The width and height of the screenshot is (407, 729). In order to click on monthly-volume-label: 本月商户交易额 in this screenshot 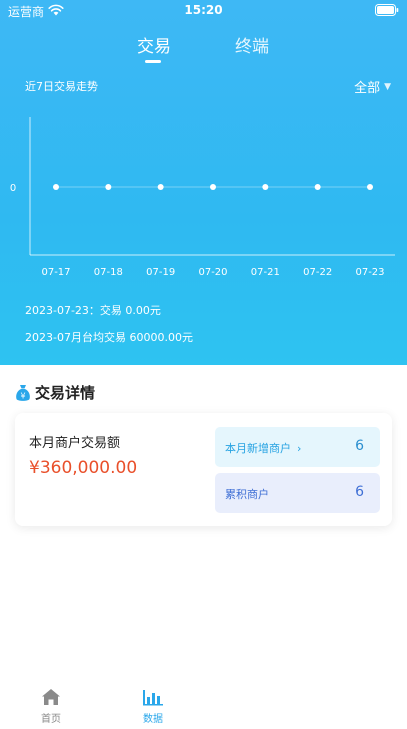, I will do `click(75, 443)`.